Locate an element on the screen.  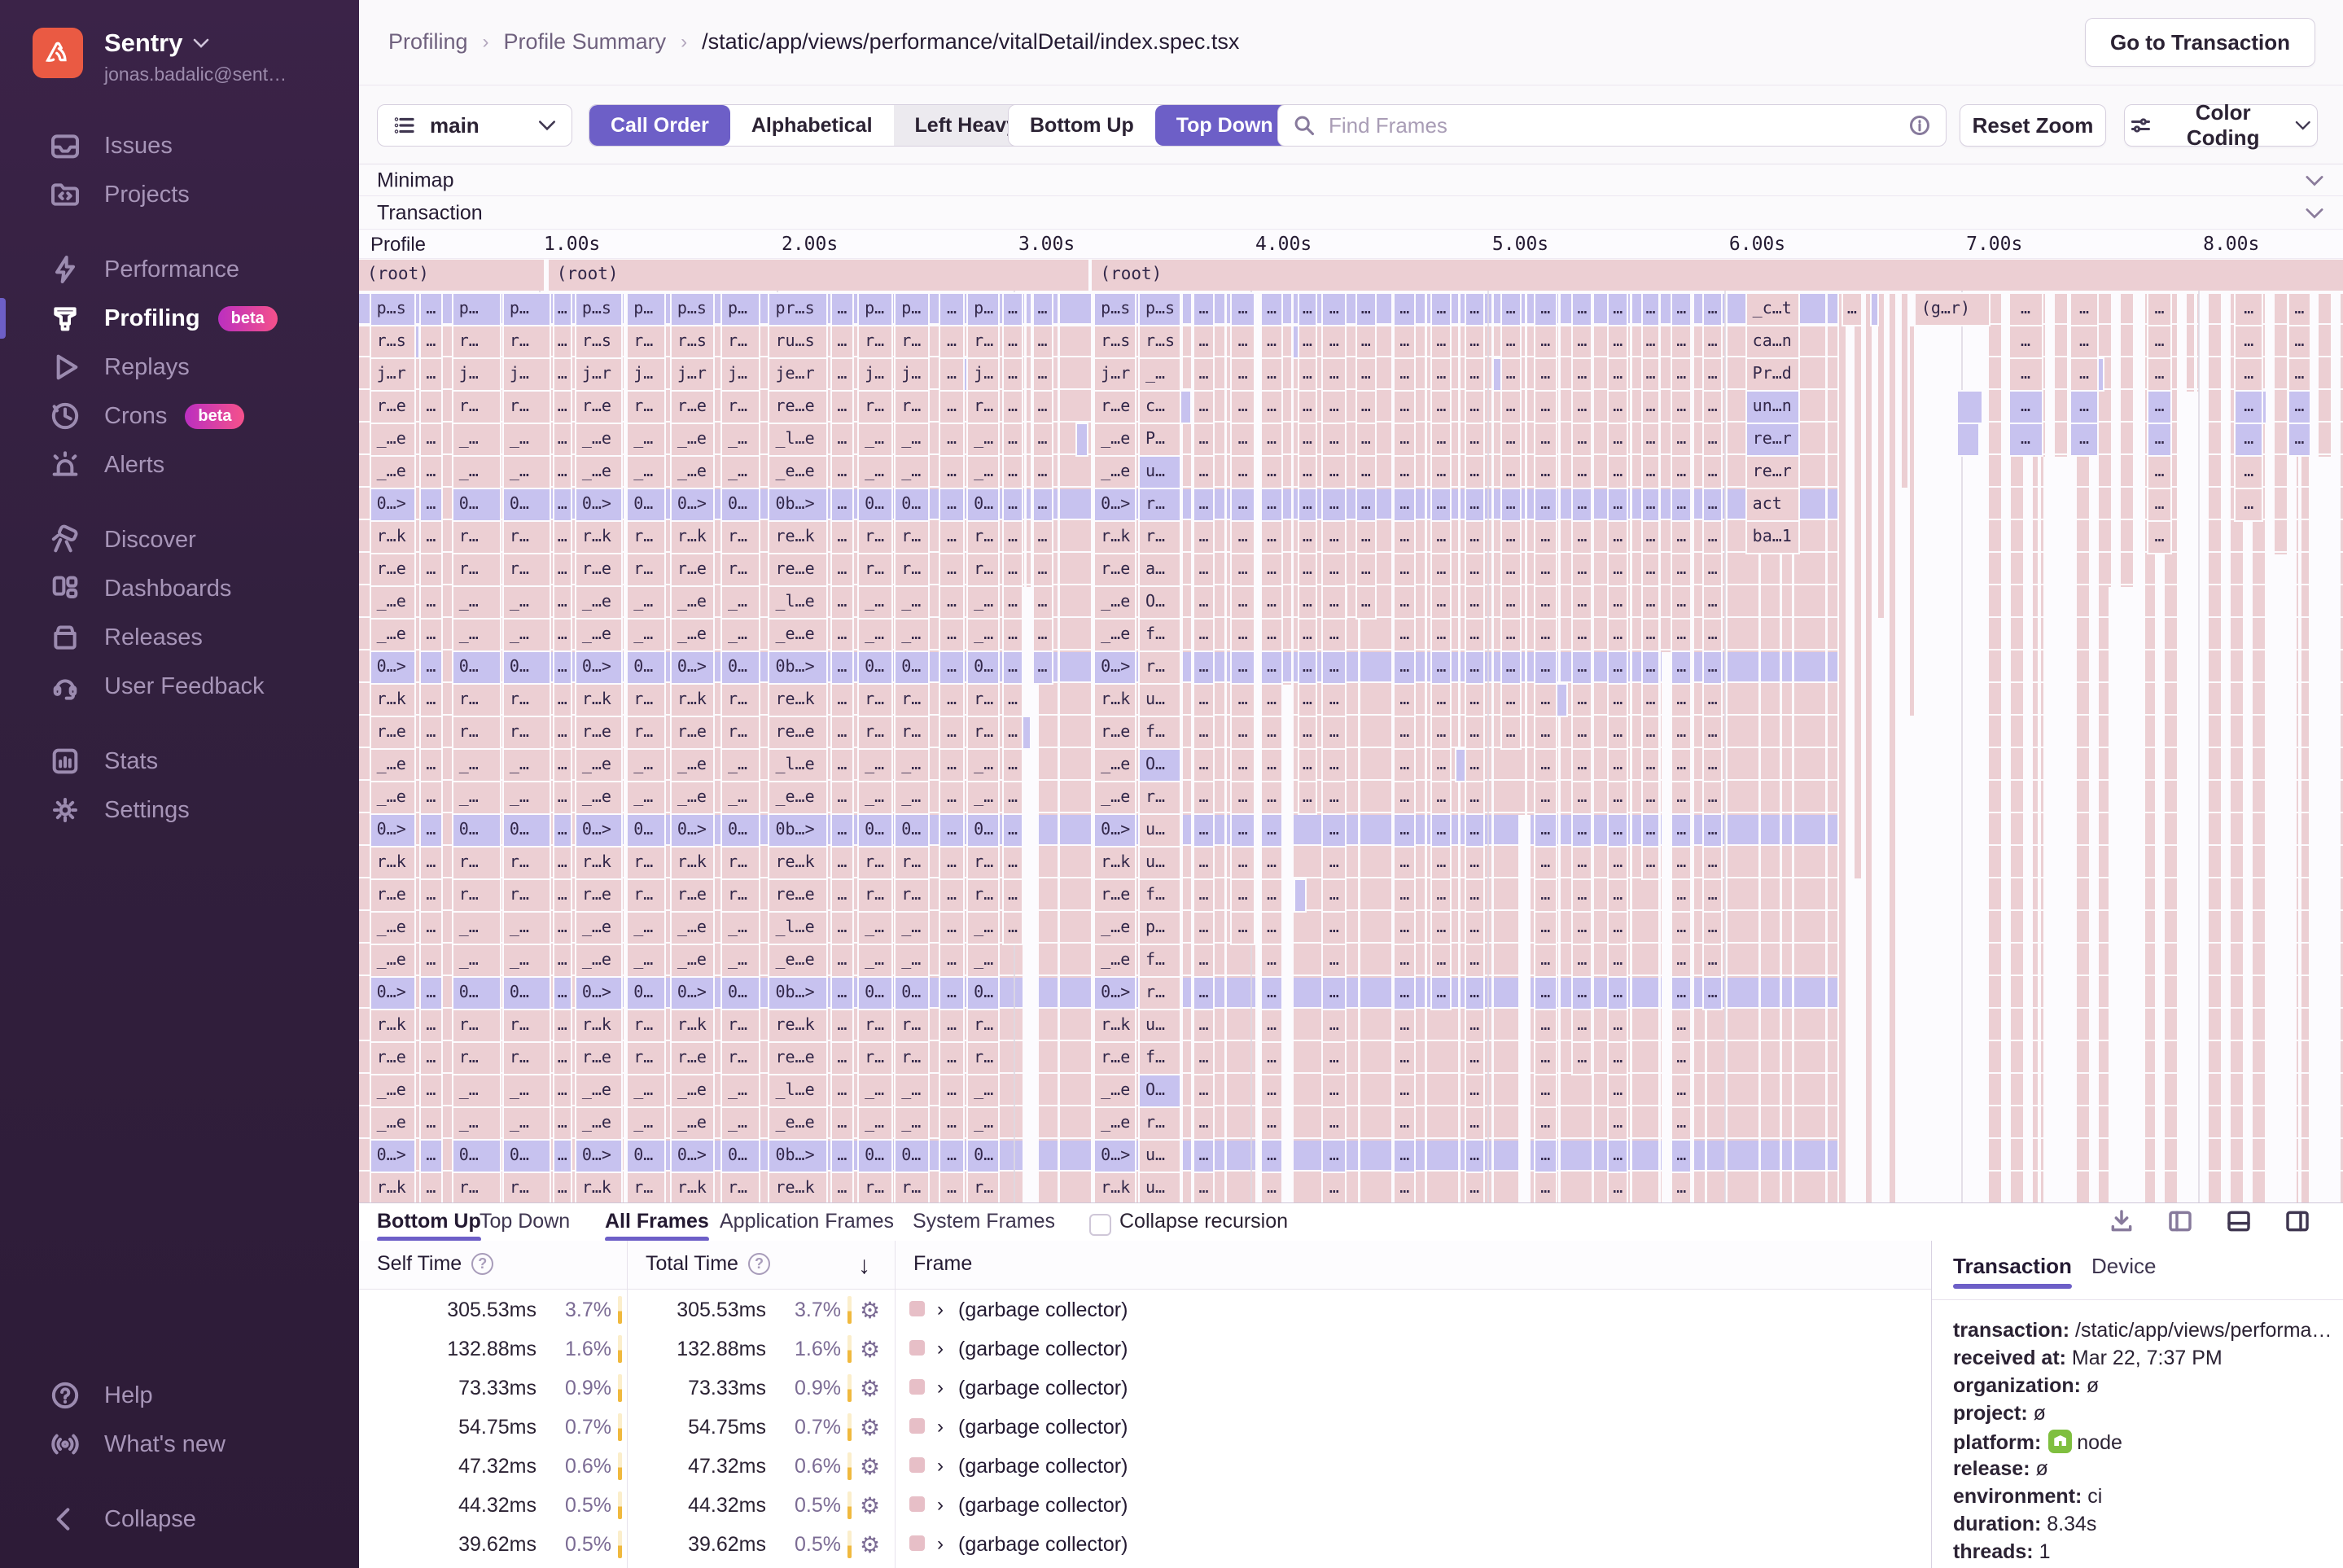
direction-bottom-up-button: Bottom Up is located at coordinates (1082, 126).